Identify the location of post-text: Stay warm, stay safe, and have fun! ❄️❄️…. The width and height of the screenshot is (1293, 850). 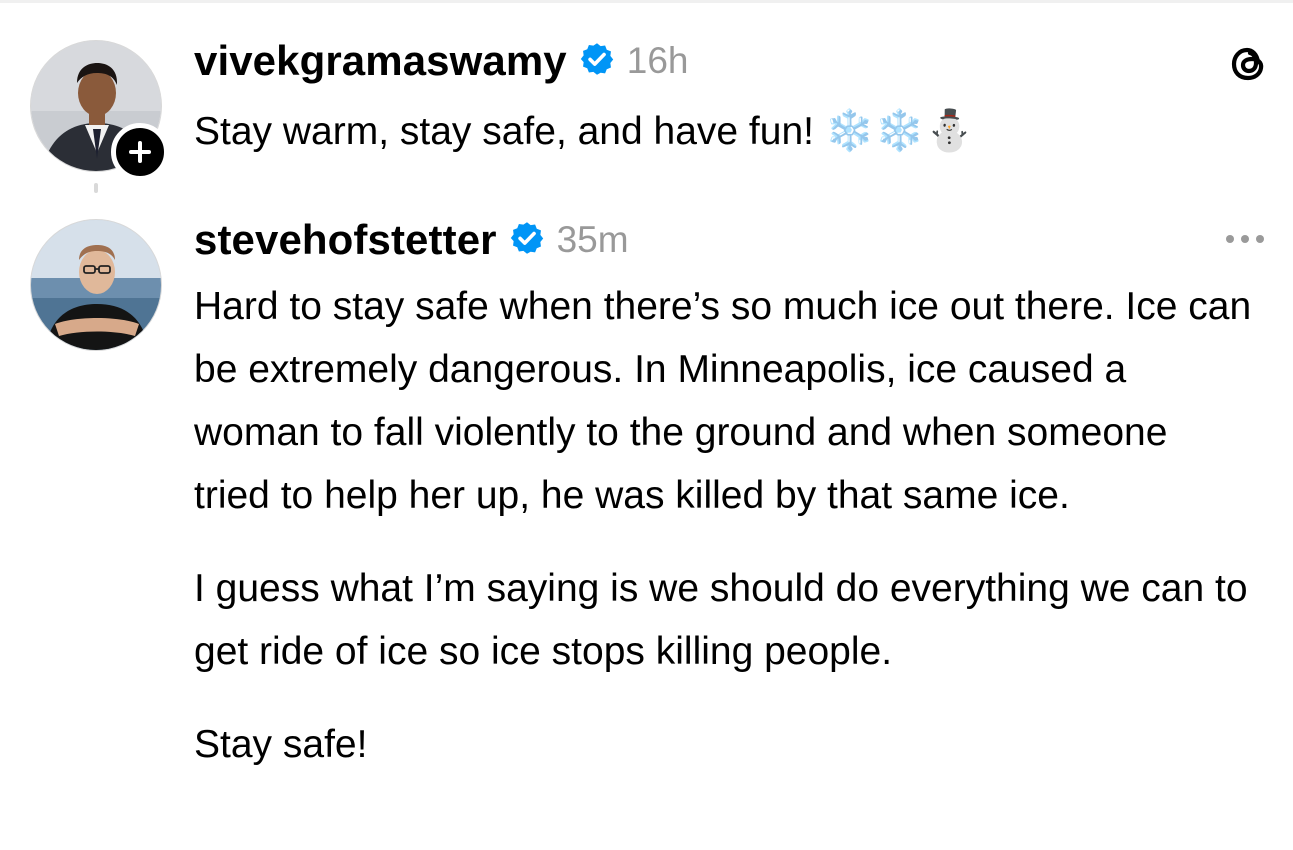
(694, 131).